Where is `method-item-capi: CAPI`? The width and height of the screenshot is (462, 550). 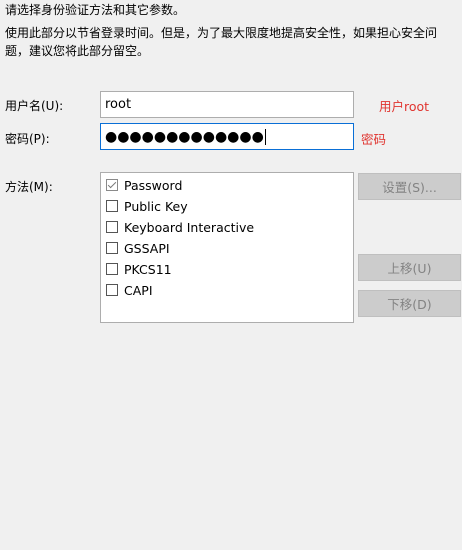 method-item-capi: CAPI is located at coordinates (129, 290).